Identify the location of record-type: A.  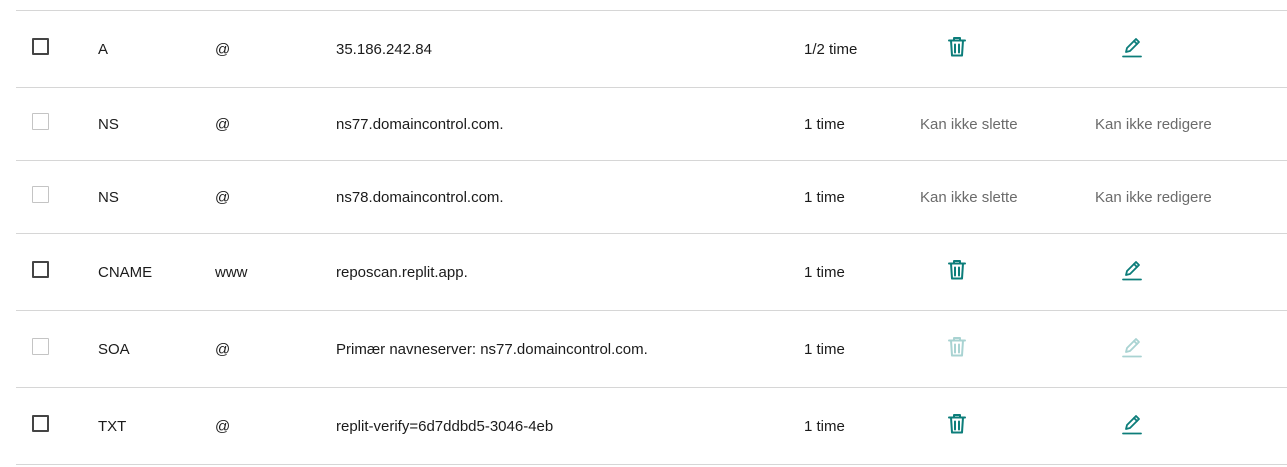
(103, 49).